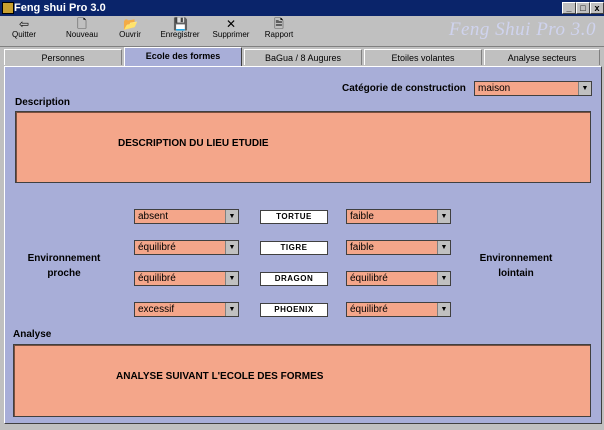 The height and width of the screenshot is (430, 604). I want to click on tab-analyse-secteurs: Analyse secteurs, so click(542, 57).